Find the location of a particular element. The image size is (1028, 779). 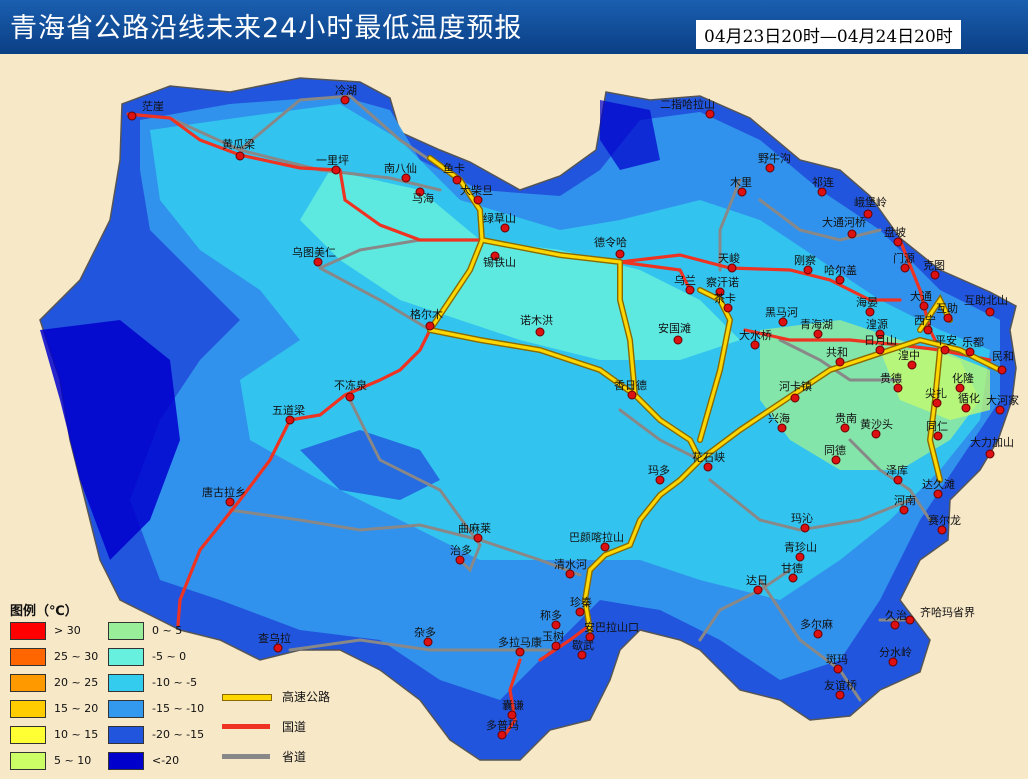

place-label: 天峻 is located at coordinates (729, 258).